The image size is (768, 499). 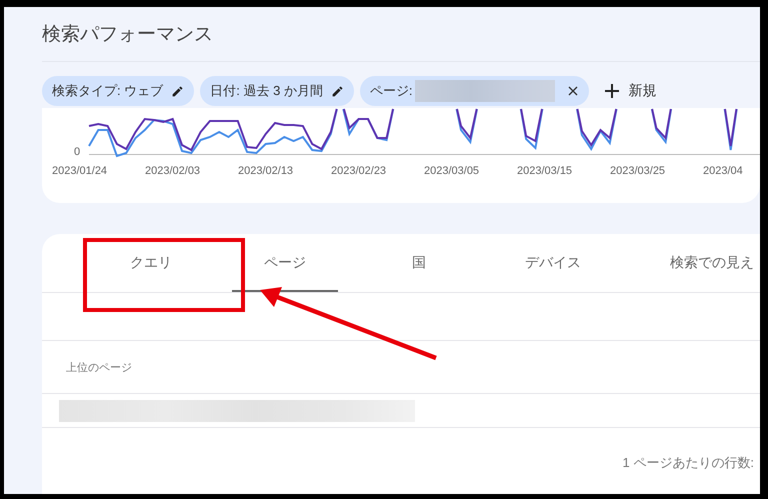 I want to click on filter-chip: 検索タイプ: ウェブ, so click(x=118, y=91).